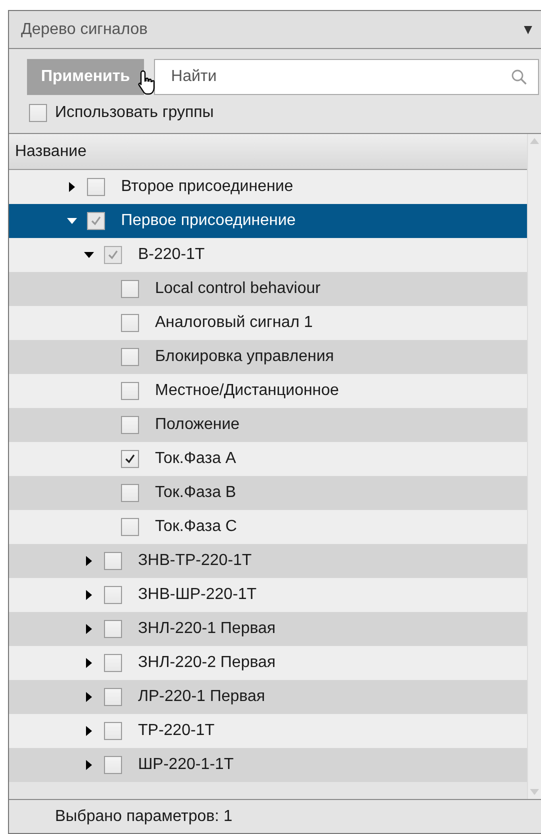 This screenshot has height=834, width=541. What do you see at coordinates (346, 77) in the screenshot?
I see `search-field: Найти` at bounding box center [346, 77].